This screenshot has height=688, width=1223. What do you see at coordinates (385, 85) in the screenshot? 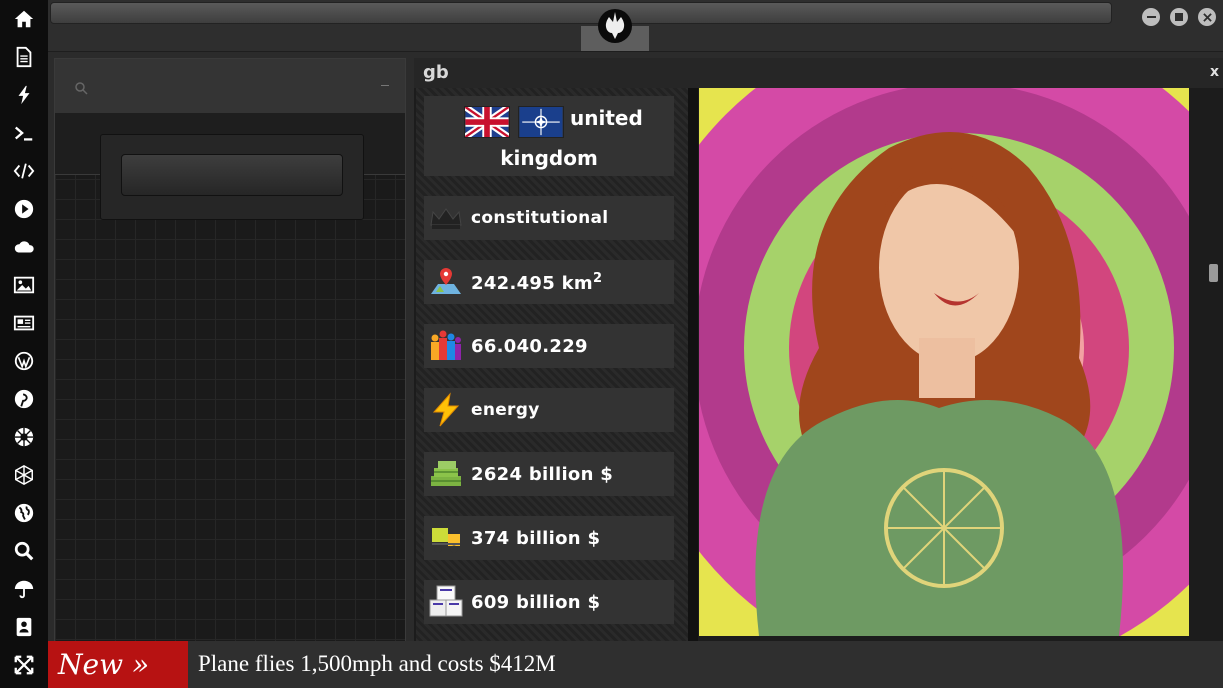
I see `collapse-button` at bounding box center [385, 85].